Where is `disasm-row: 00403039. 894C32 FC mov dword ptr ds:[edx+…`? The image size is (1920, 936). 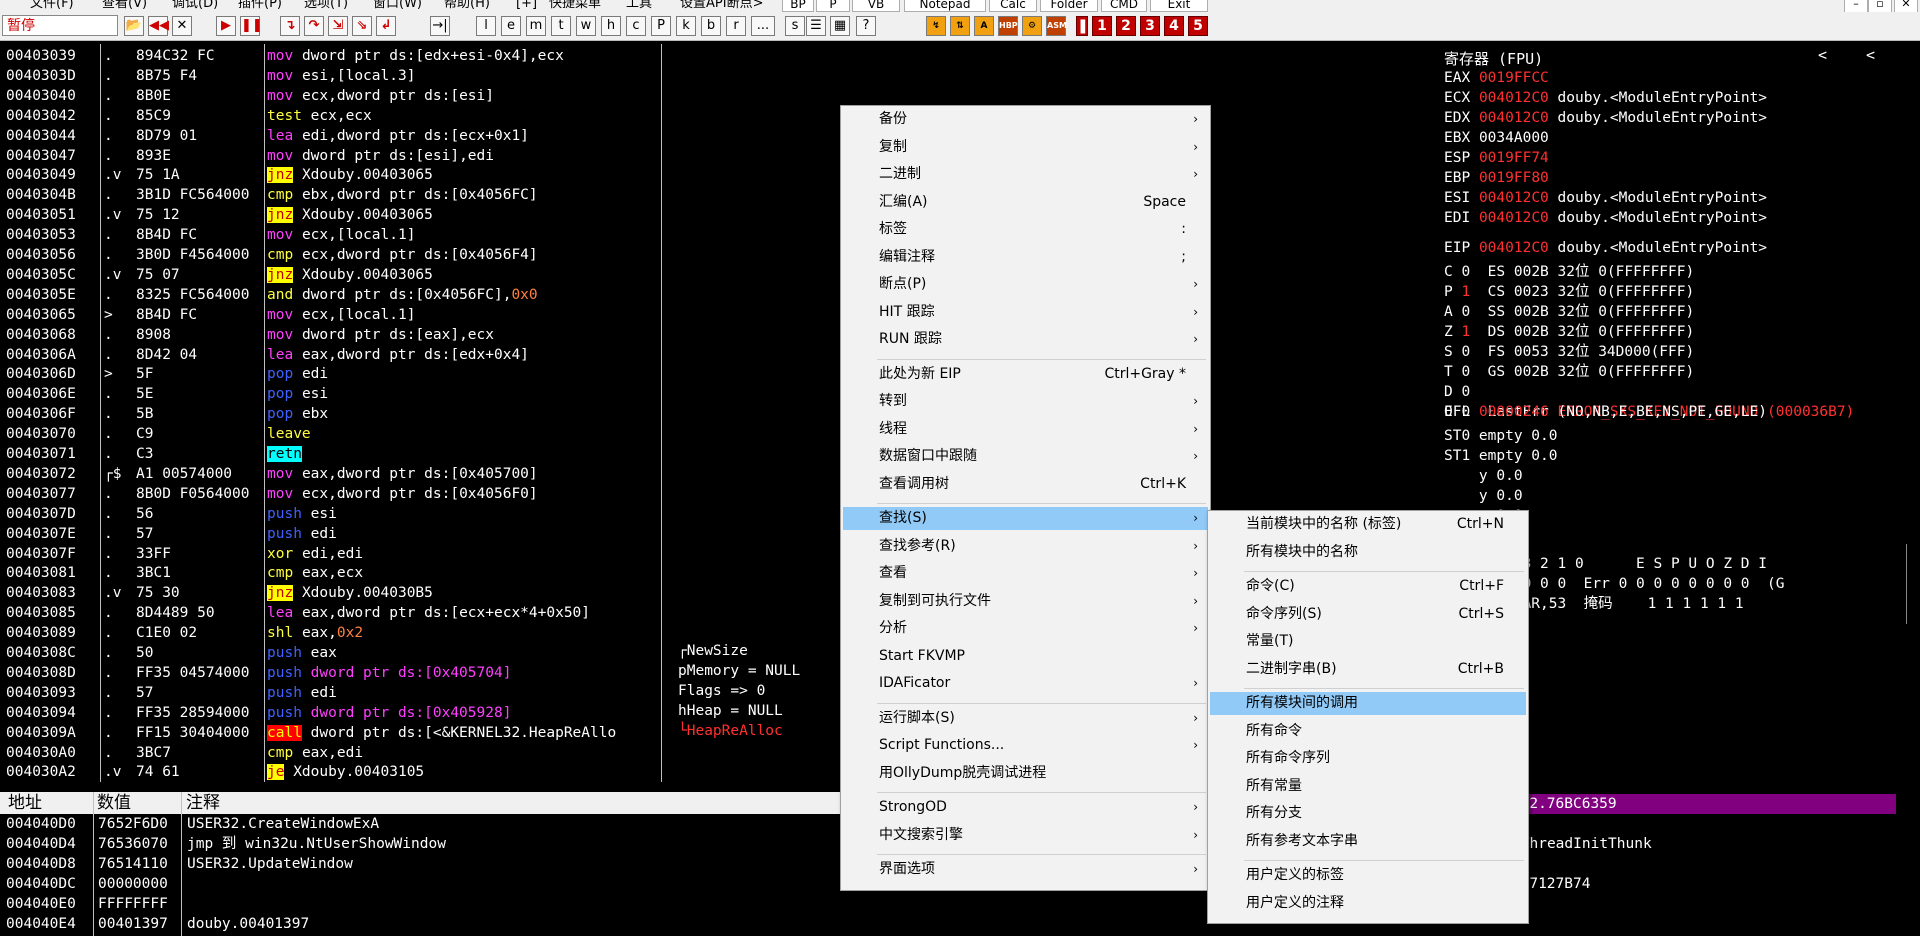
disasm-row: 00403039. 894C32 FC mov dword ptr ds:[edx+… is located at coordinates (580, 56).